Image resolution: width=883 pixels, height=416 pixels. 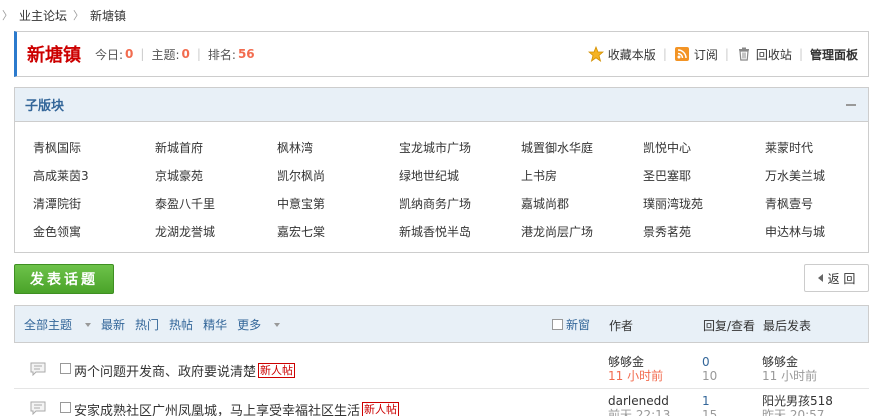 I want to click on subforum-link: 新城香悦半岛, so click(x=460, y=232).